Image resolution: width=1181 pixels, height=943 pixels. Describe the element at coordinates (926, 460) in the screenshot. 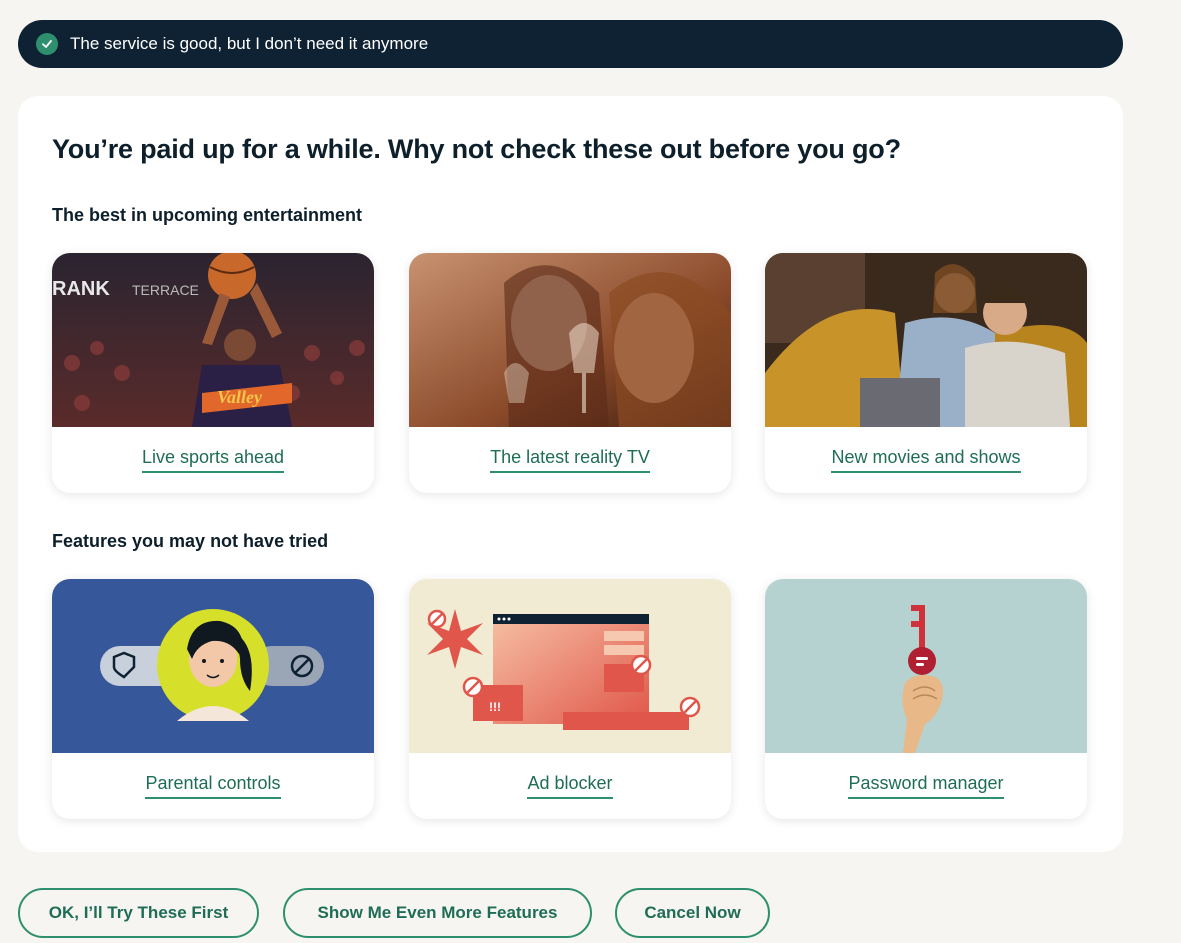

I see `card-label-movies-shows: New movies and shows` at that location.